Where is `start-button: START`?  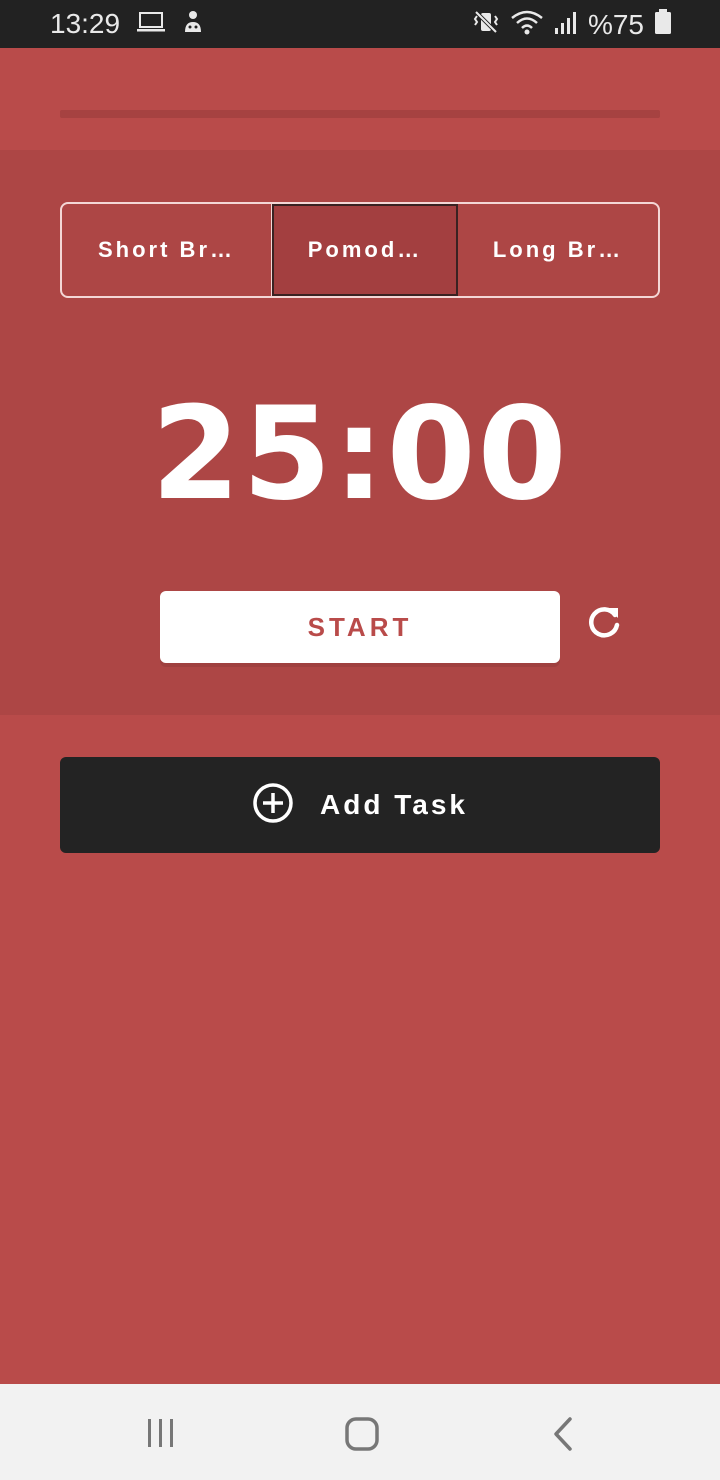
start-button: START is located at coordinates (360, 627).